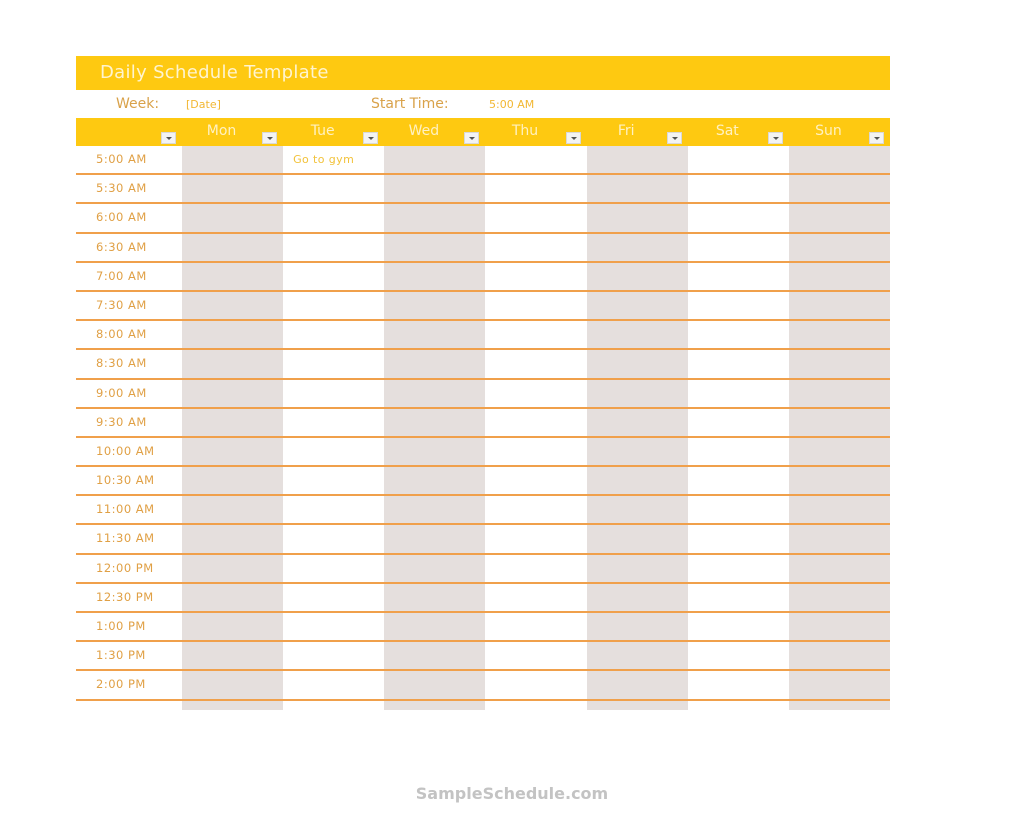 This screenshot has height=819, width=1024. What do you see at coordinates (203, 104) in the screenshot?
I see `week-value: [Date]` at bounding box center [203, 104].